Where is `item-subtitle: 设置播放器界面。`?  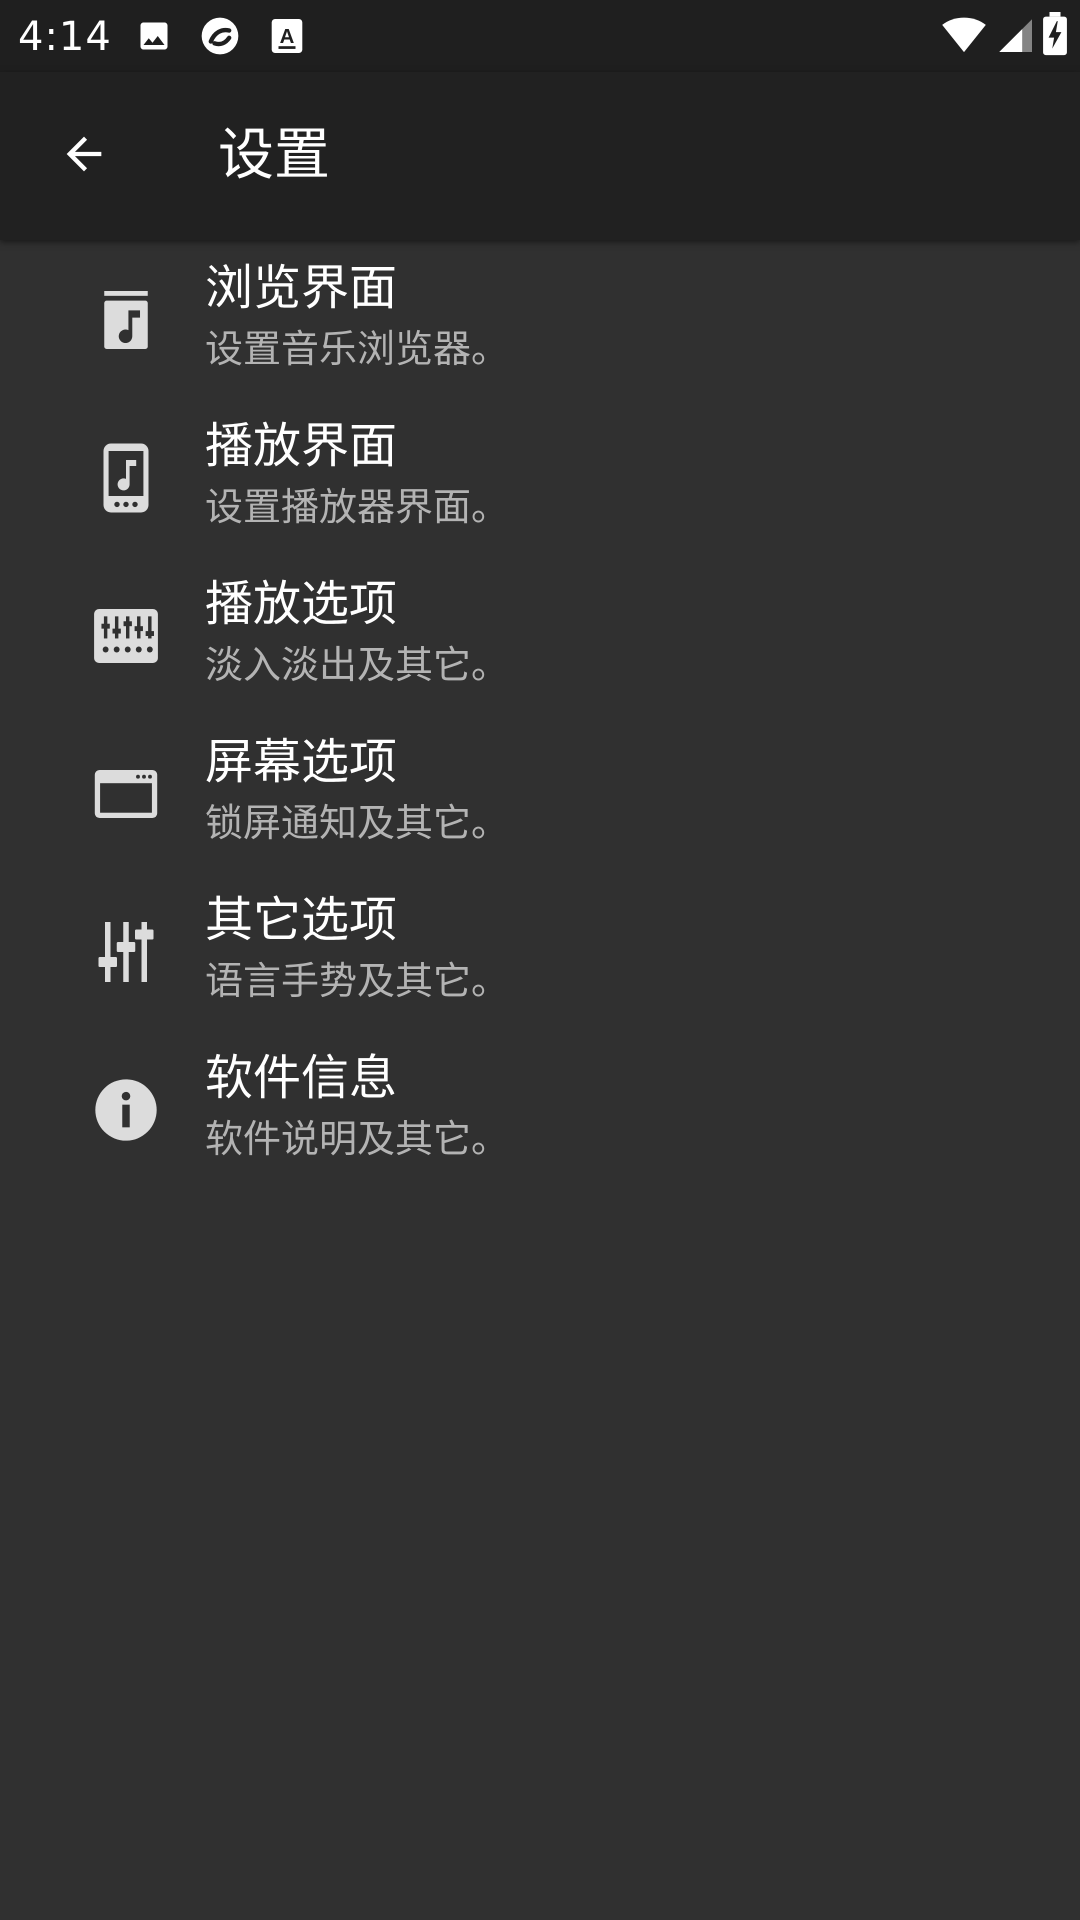 item-subtitle: 设置播放器界面。 is located at coordinates (357, 507).